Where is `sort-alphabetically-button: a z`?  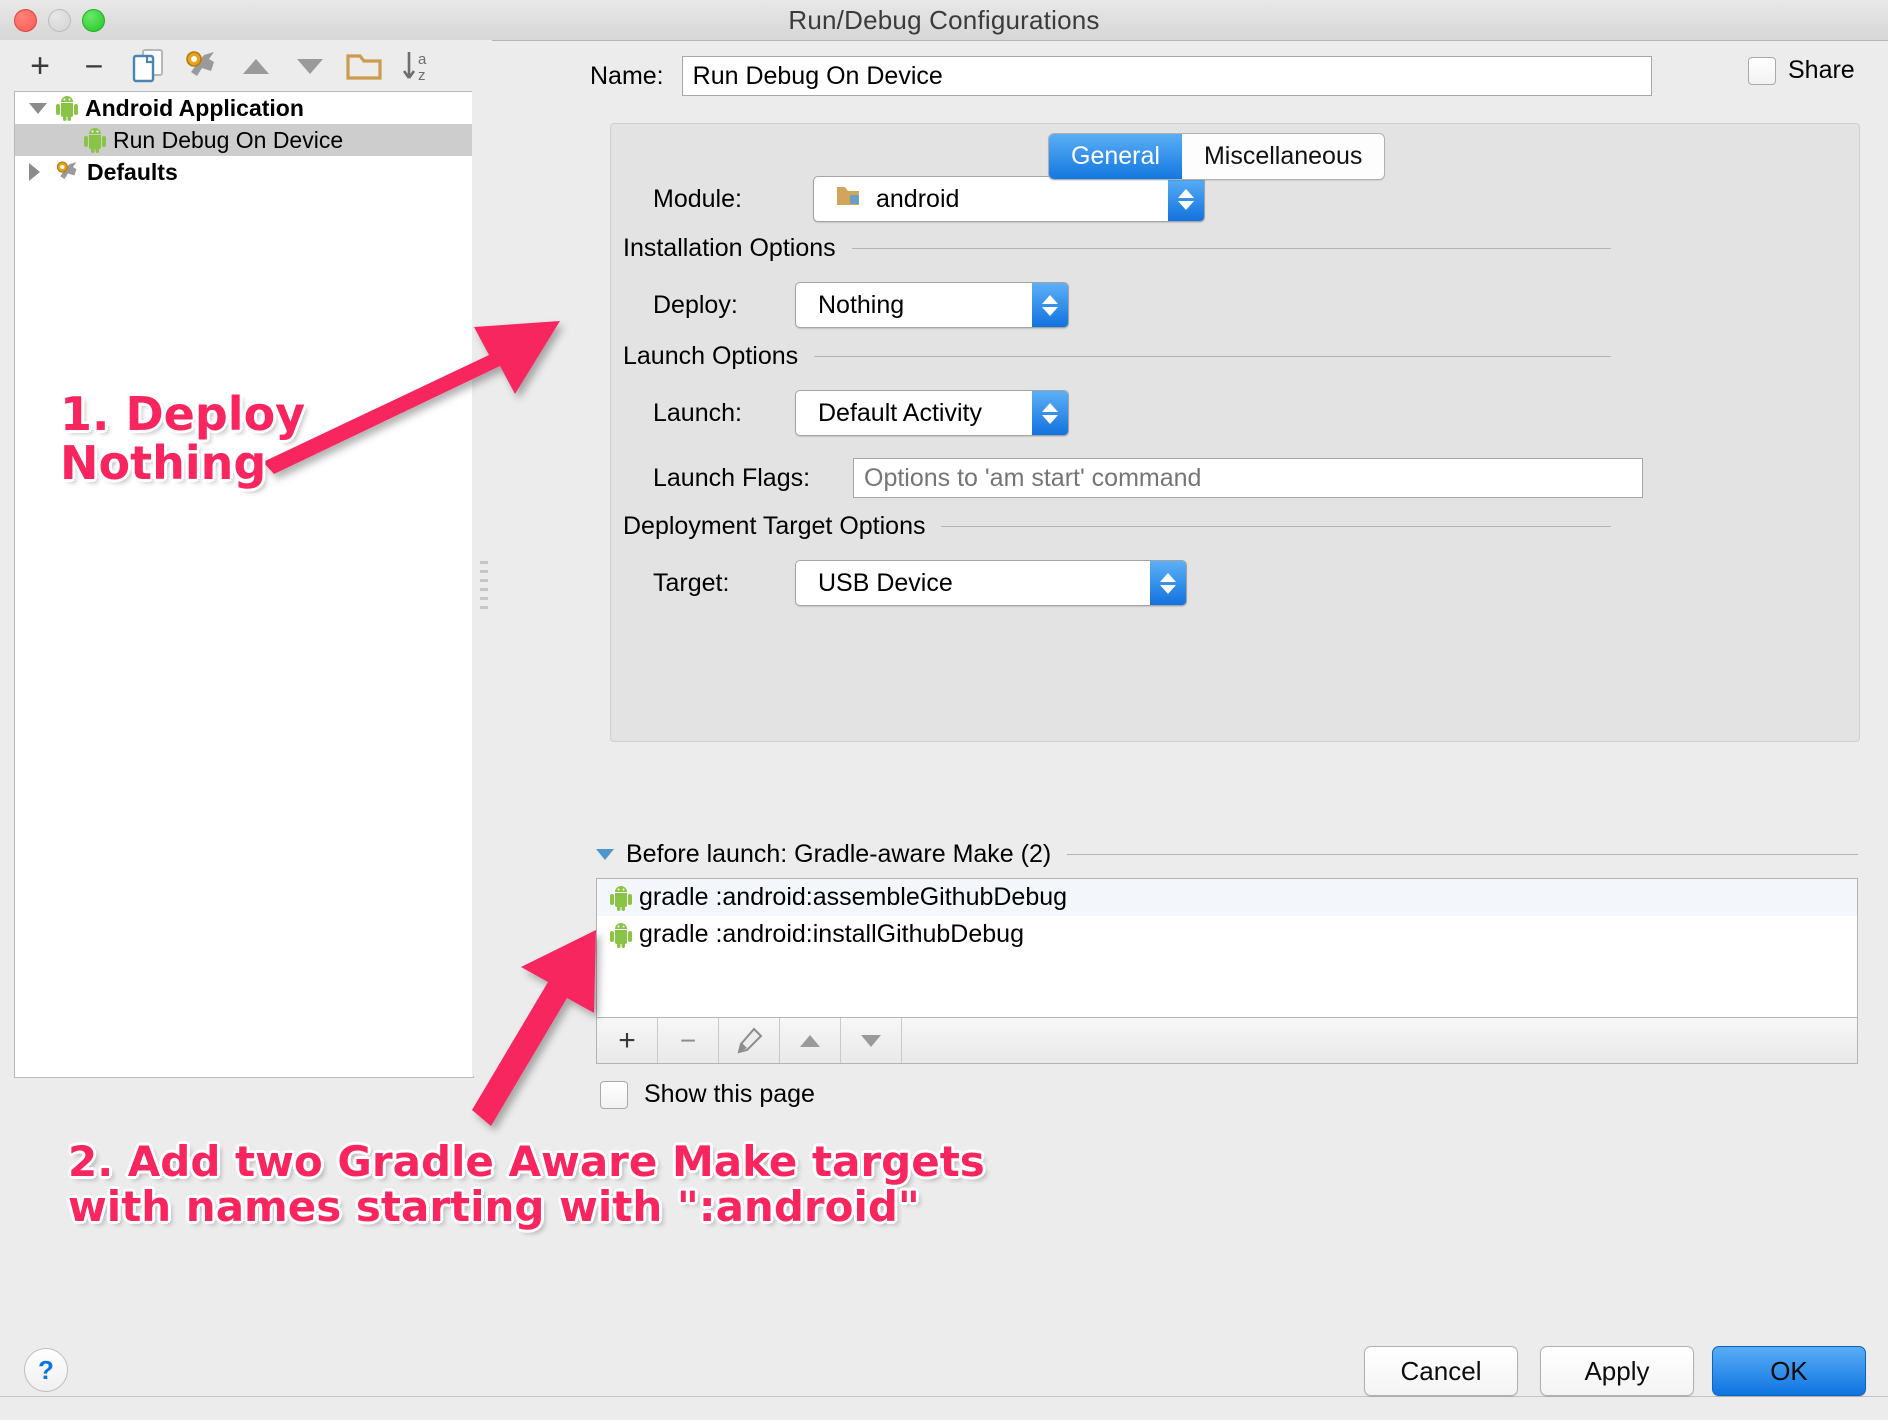 sort-alphabetically-button: a z is located at coordinates (418, 66).